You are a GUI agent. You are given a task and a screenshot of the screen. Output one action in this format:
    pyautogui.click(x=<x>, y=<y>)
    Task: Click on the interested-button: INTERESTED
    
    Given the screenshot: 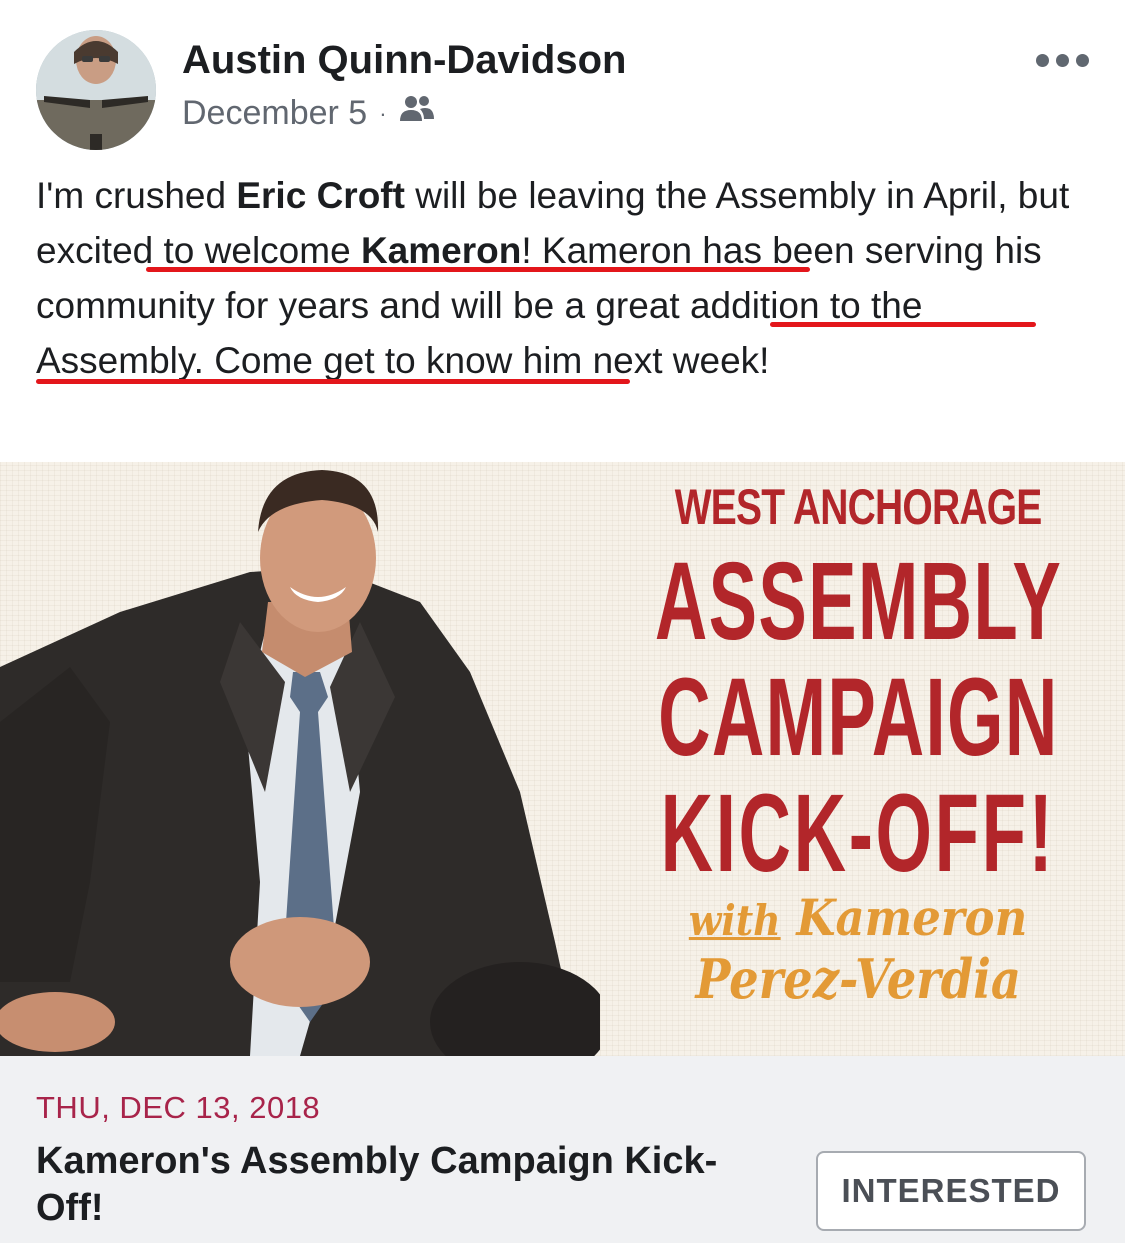 What is the action you would take?
    pyautogui.click(x=951, y=1191)
    